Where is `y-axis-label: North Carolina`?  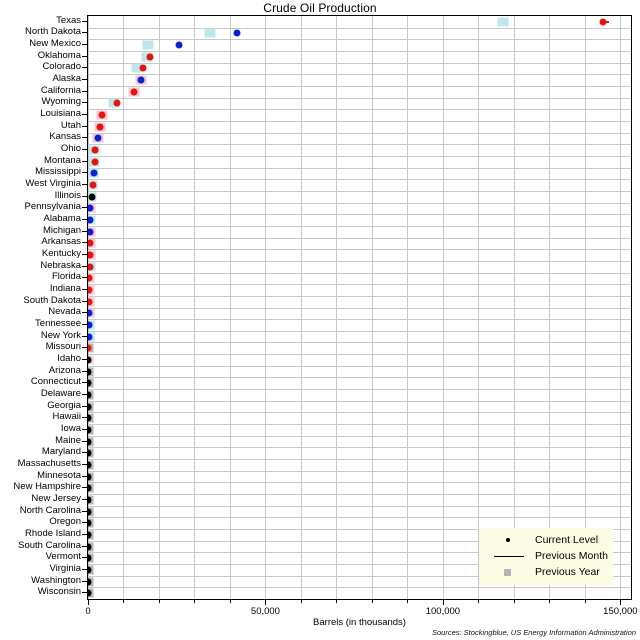
y-axis-label: North Carolina is located at coordinates (50, 510).